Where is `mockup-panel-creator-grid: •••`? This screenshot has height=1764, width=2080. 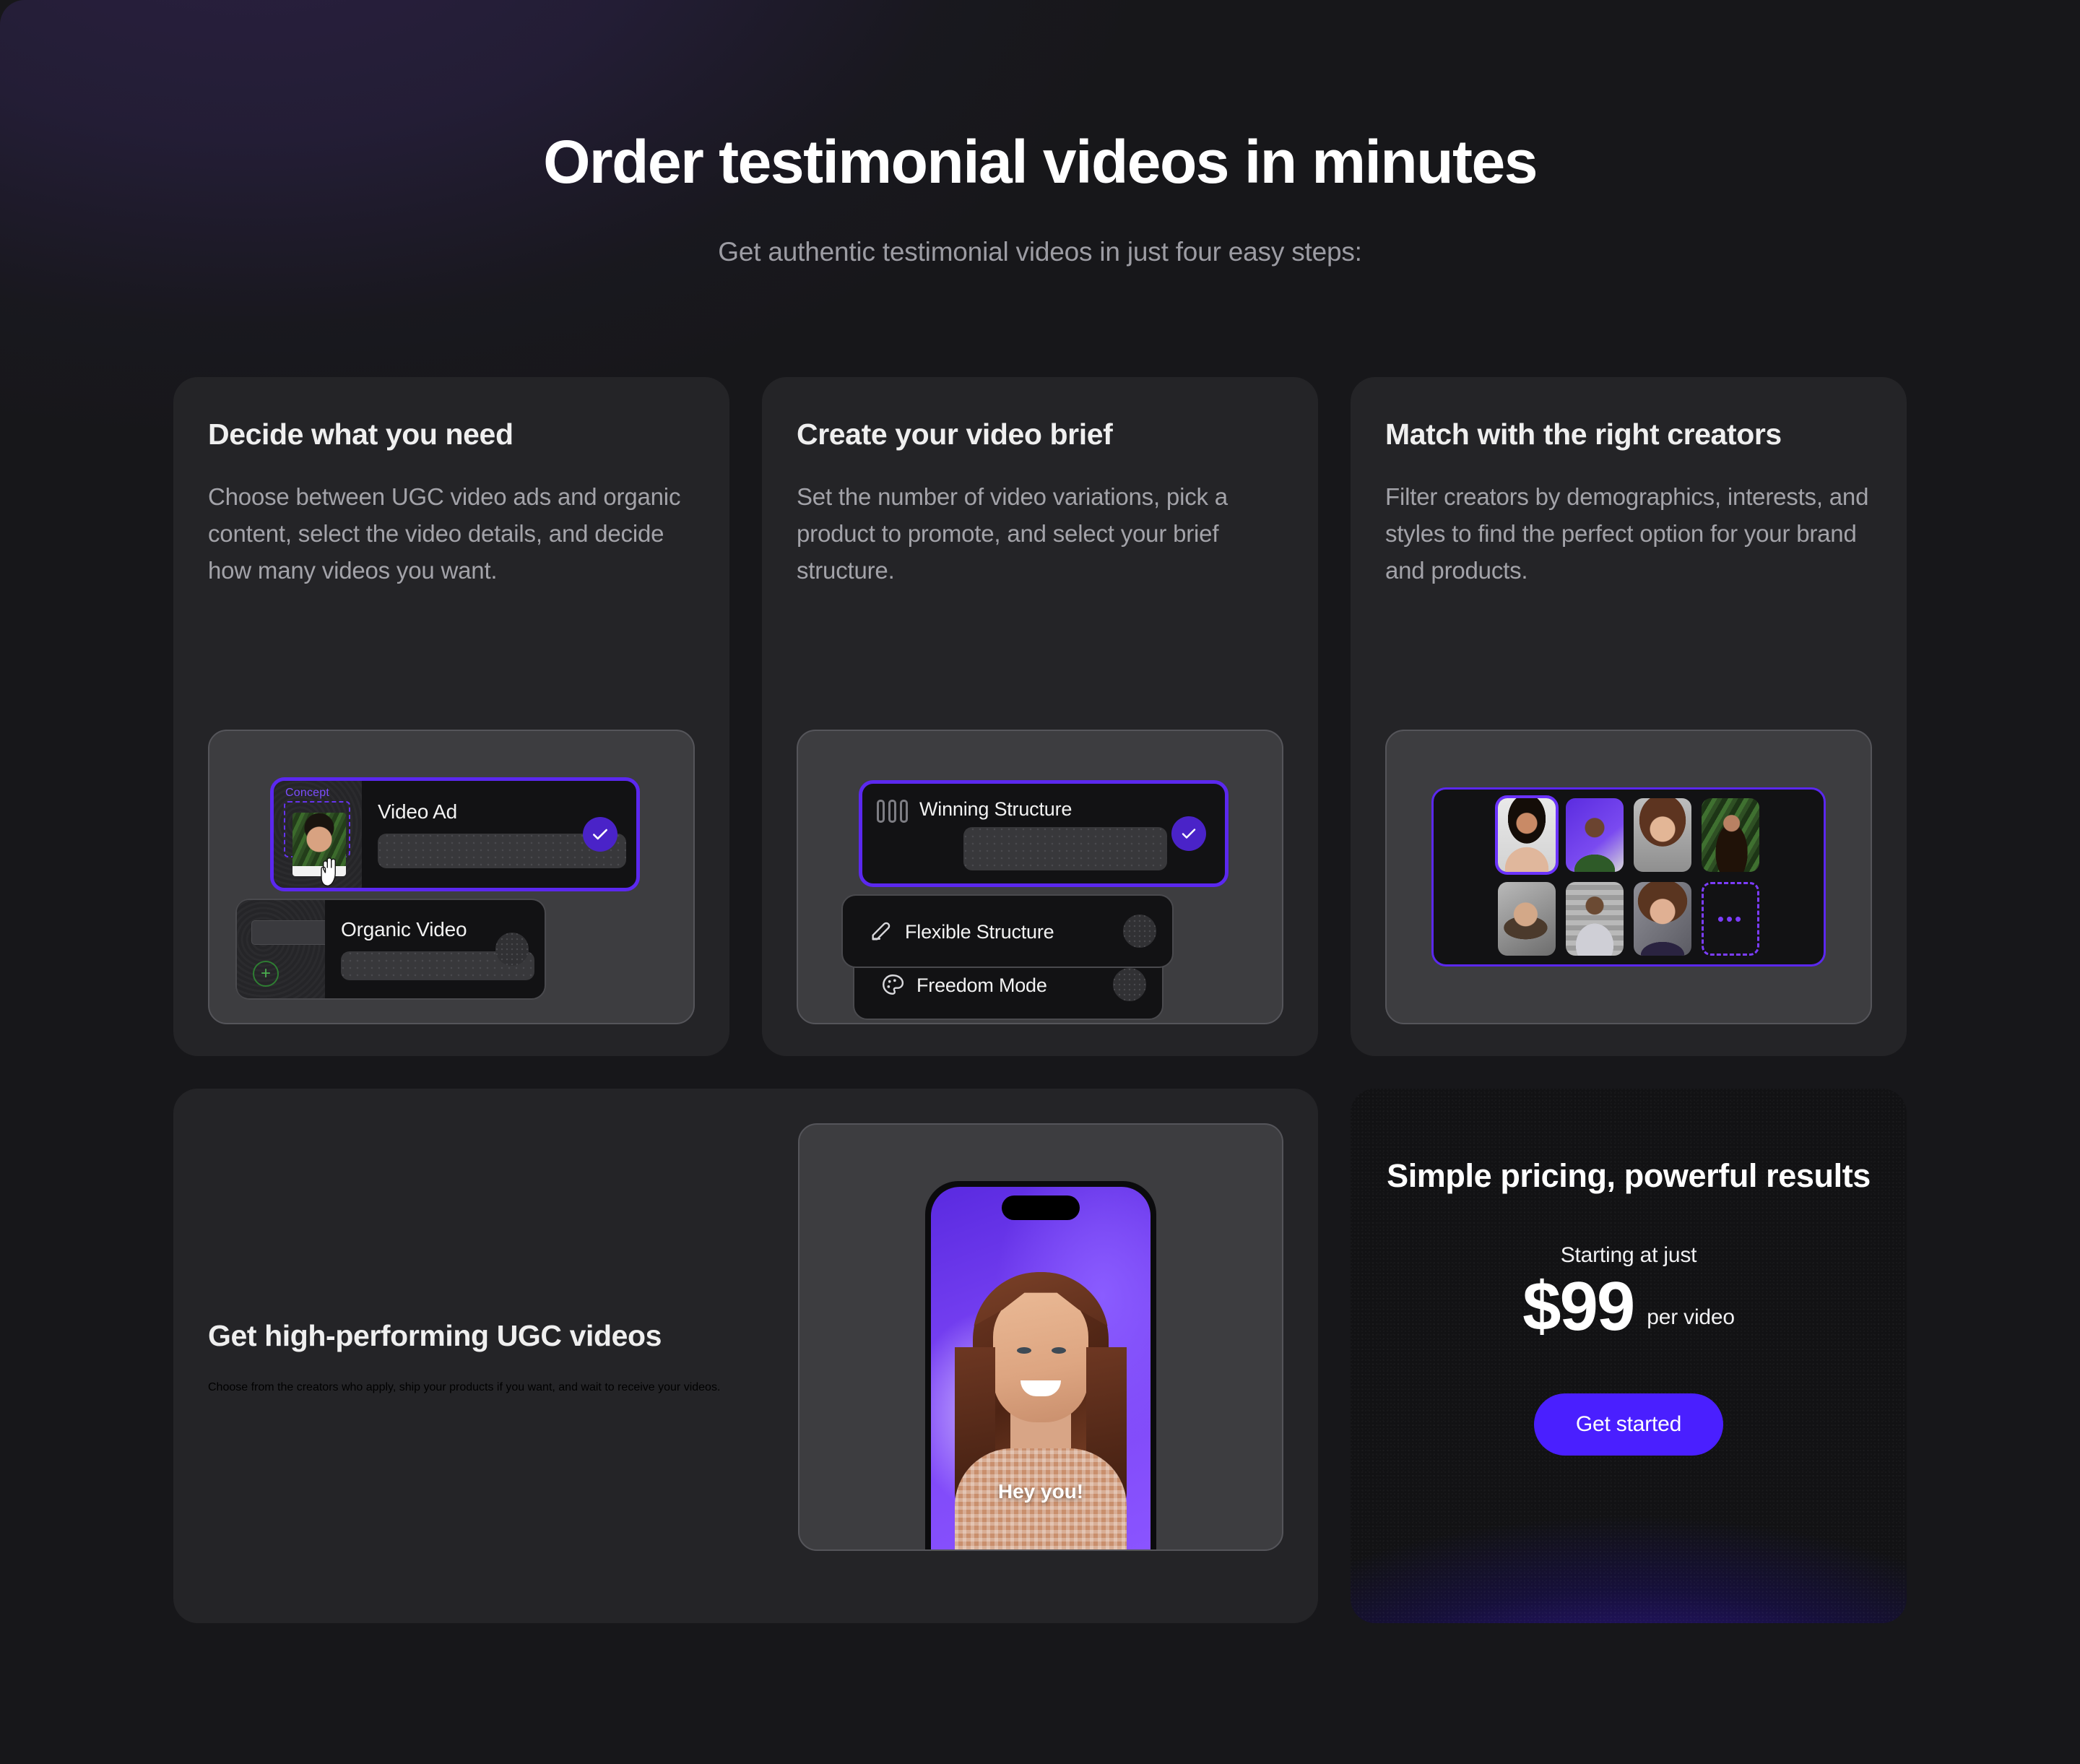
mockup-panel-creator-grid: ••• is located at coordinates (1628, 877).